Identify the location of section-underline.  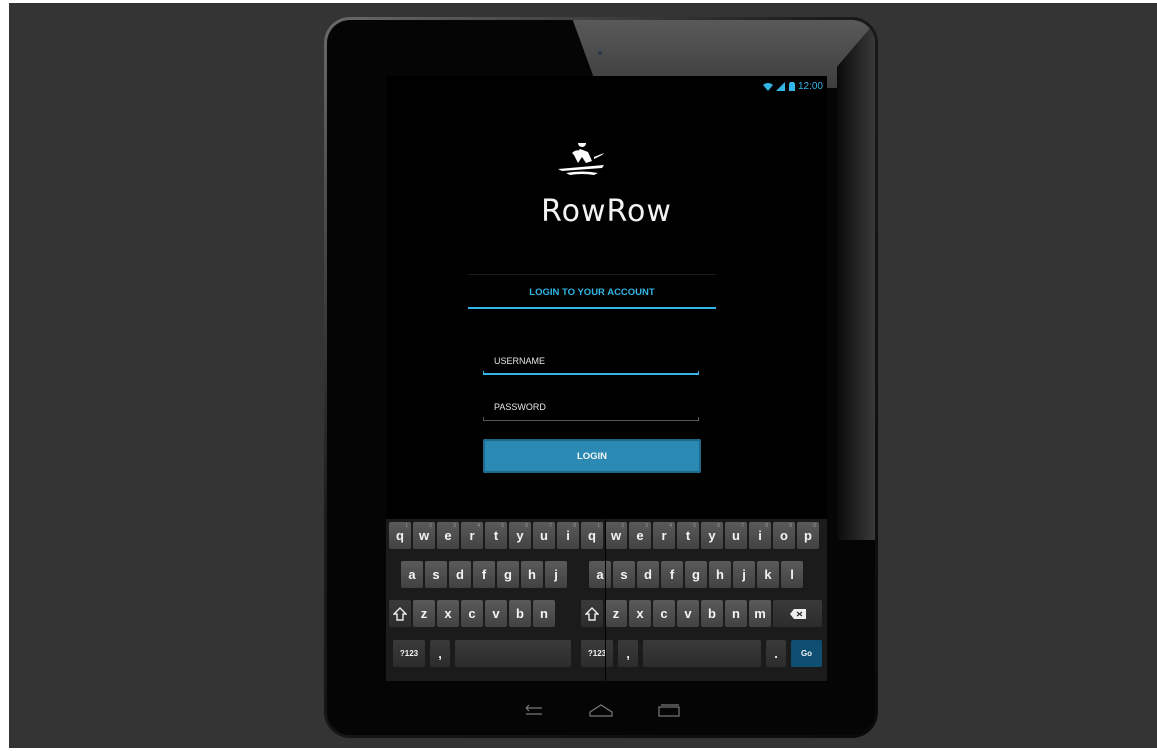
(592, 308).